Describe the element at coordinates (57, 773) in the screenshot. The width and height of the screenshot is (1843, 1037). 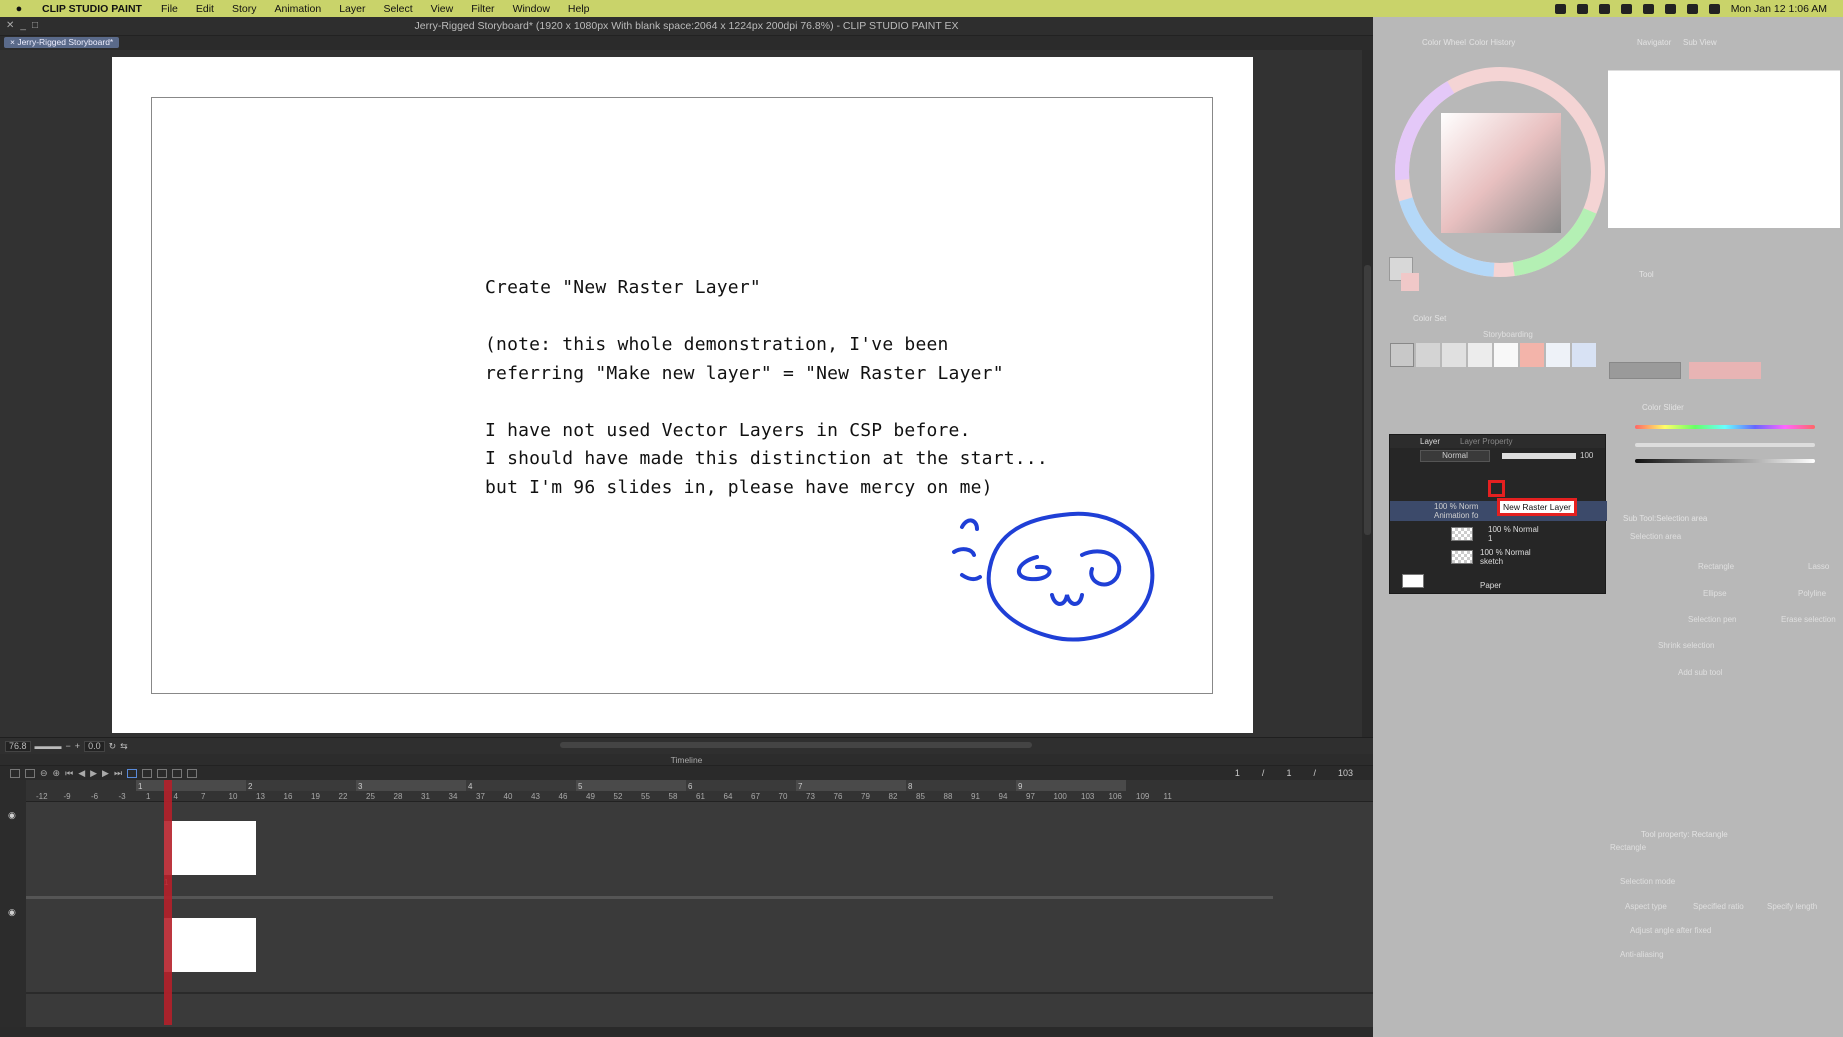
I see `zoom-in-timeline-icon: ⊕` at that location.